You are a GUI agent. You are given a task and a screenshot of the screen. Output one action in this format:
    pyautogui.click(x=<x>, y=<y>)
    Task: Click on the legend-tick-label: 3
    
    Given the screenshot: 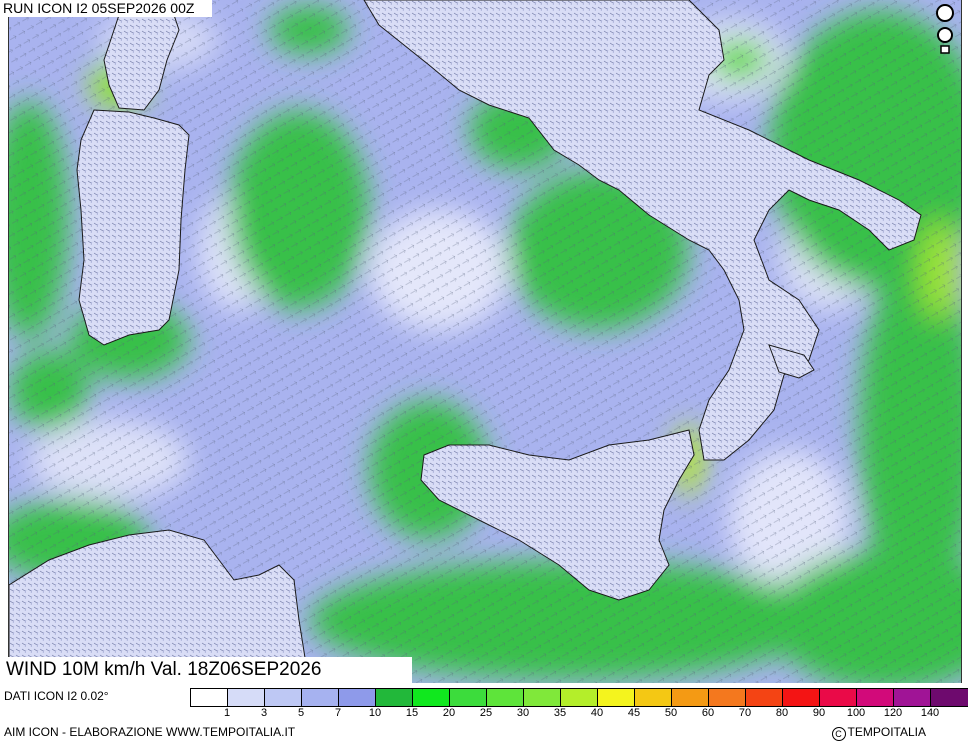 What is the action you would take?
    pyautogui.click(x=264, y=713)
    